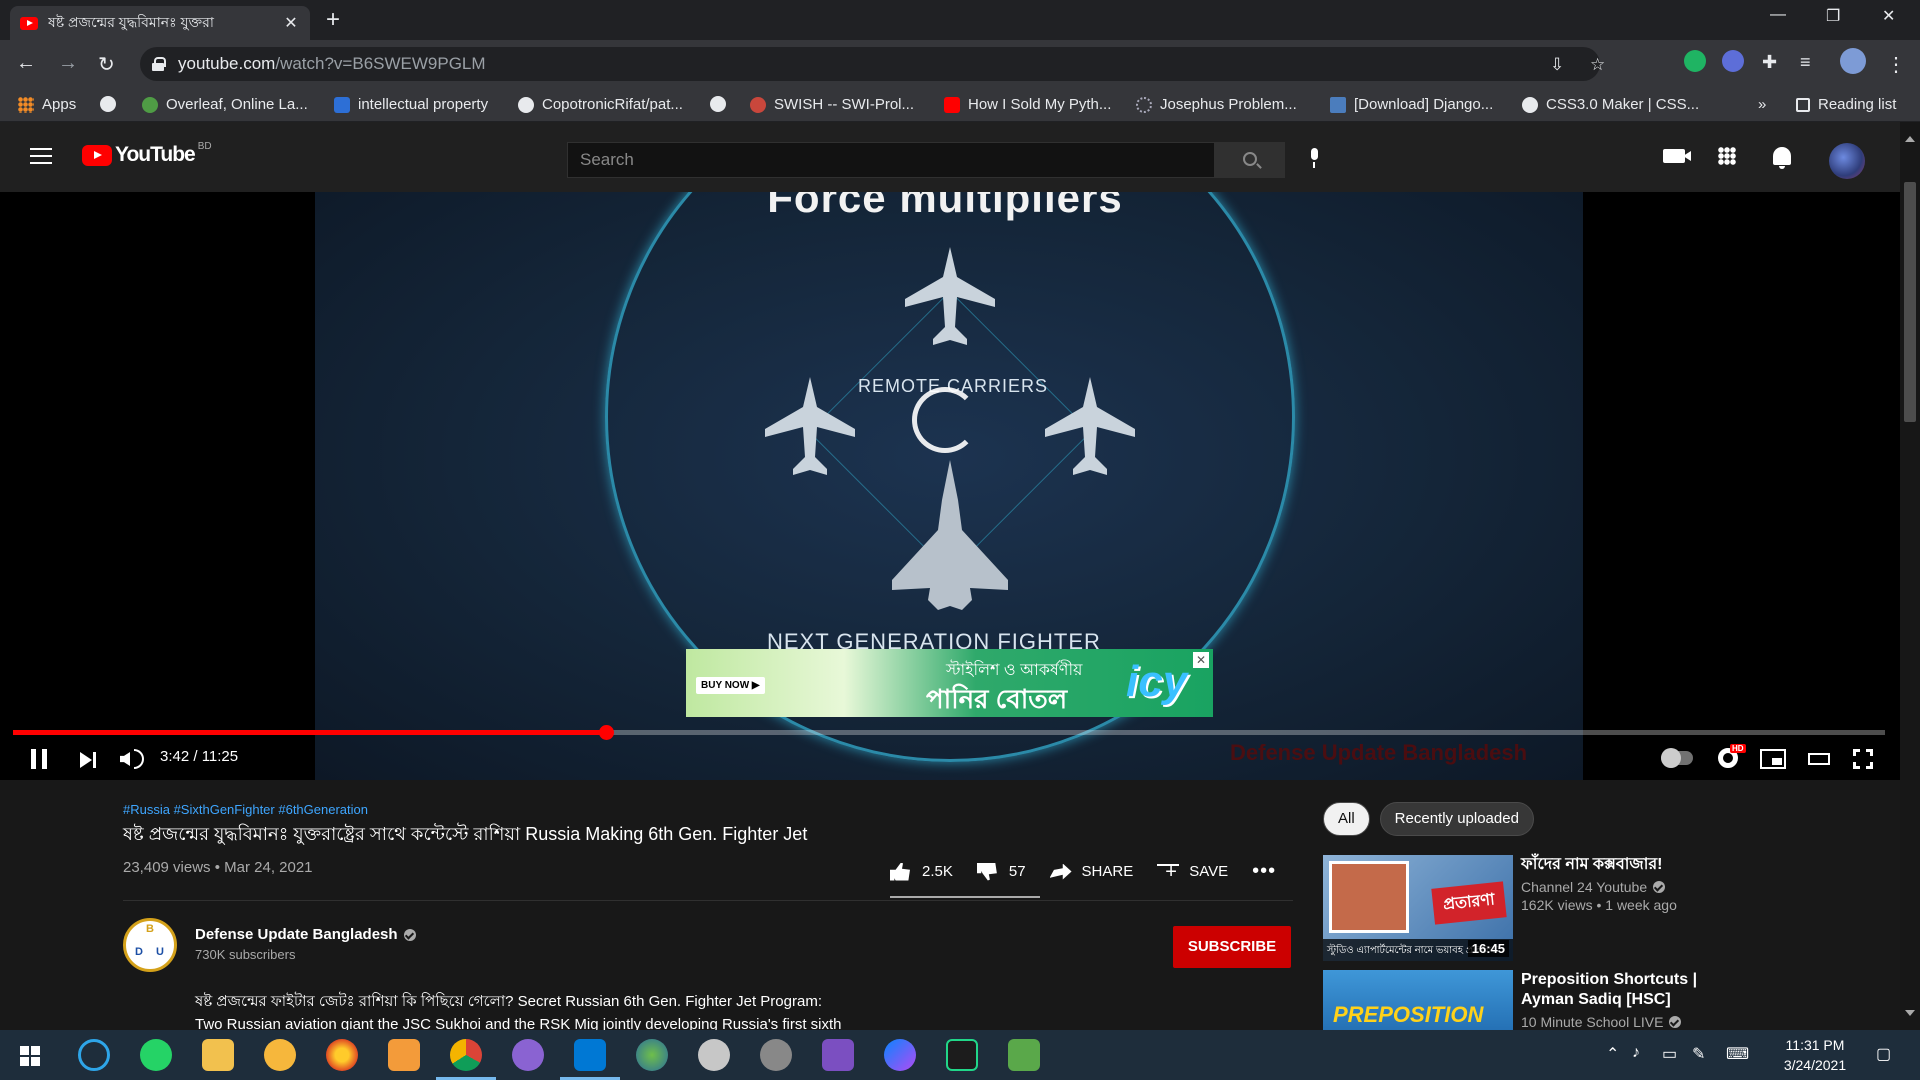 This screenshot has width=1920, height=1080. Describe the element at coordinates (41, 156) in the screenshot. I see `menu-icon` at that location.